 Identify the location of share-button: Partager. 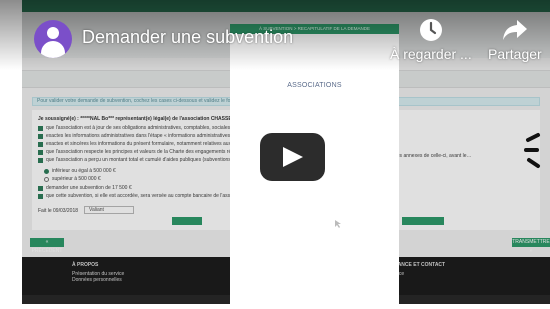
(515, 40).